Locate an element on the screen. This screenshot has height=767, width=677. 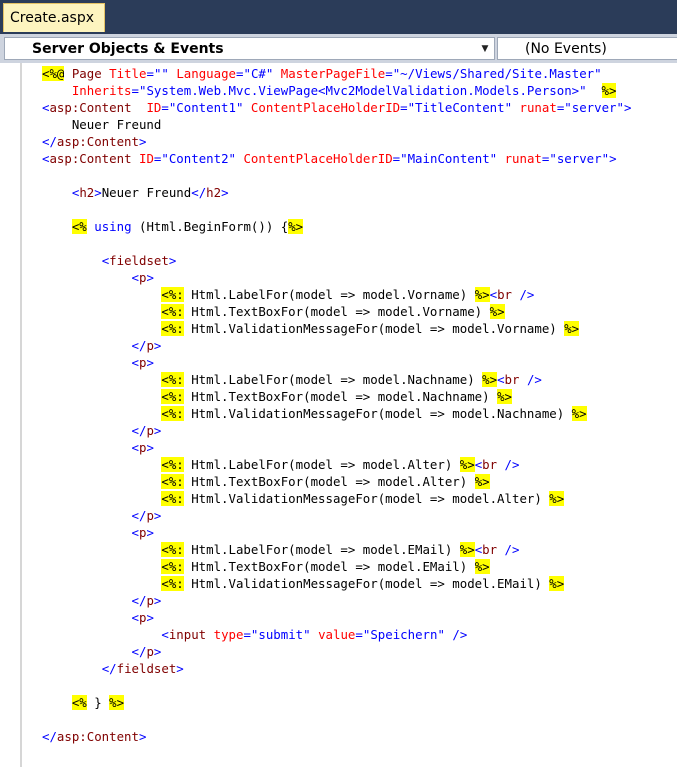
code-line: <% using (Html.BeginForm()) {%> is located at coordinates (336, 226).